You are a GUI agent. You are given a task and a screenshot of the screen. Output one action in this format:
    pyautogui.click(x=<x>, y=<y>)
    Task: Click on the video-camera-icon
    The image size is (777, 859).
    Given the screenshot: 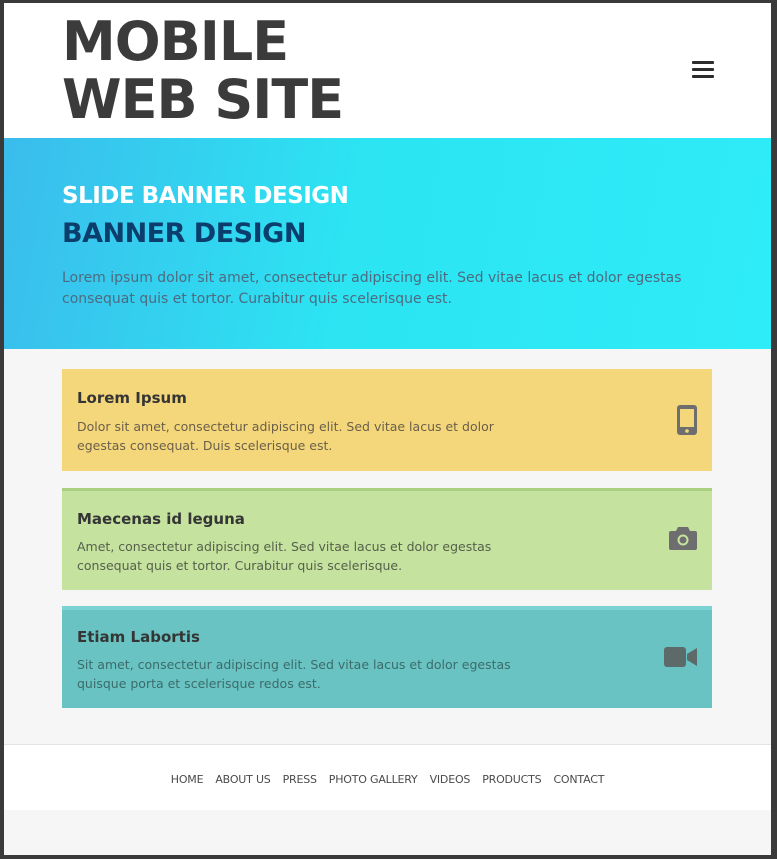 What is the action you would take?
    pyautogui.click(x=681, y=659)
    